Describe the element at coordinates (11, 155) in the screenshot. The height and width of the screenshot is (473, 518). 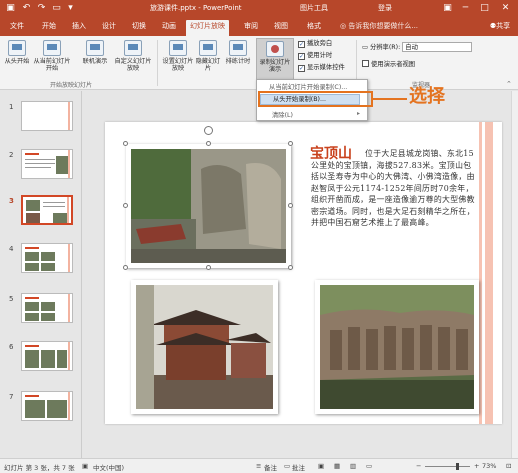
I see `thumb-number: 2` at that location.